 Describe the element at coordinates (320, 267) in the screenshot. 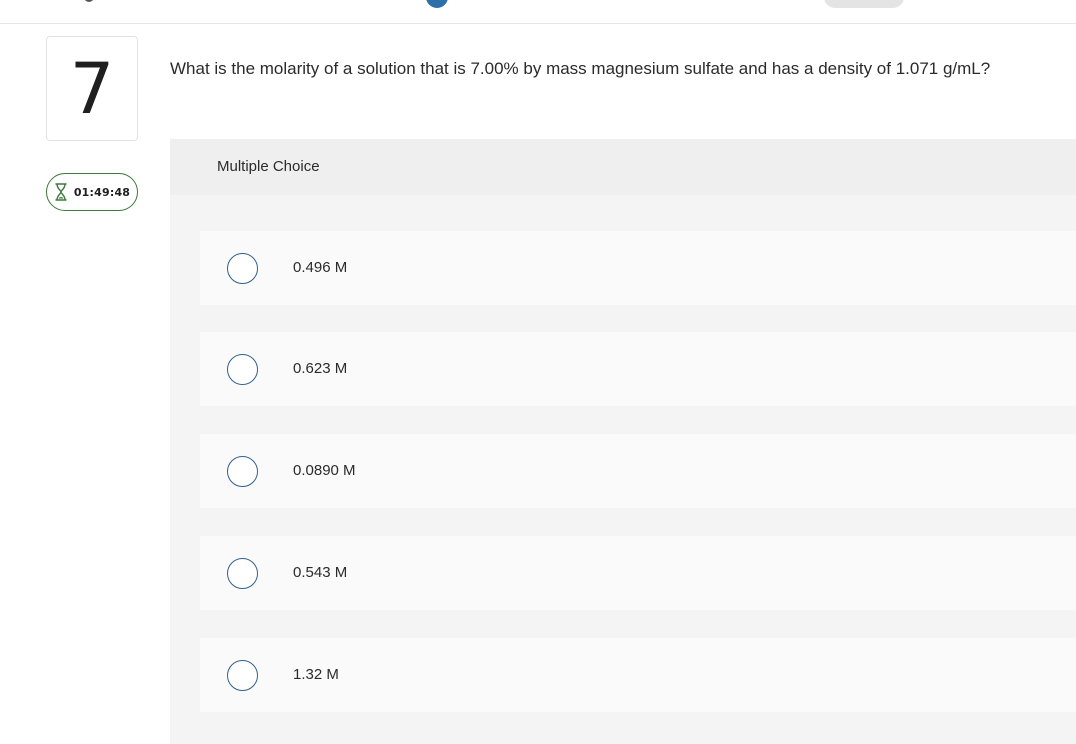

I see `answer-option-label: 0.496 M` at that location.